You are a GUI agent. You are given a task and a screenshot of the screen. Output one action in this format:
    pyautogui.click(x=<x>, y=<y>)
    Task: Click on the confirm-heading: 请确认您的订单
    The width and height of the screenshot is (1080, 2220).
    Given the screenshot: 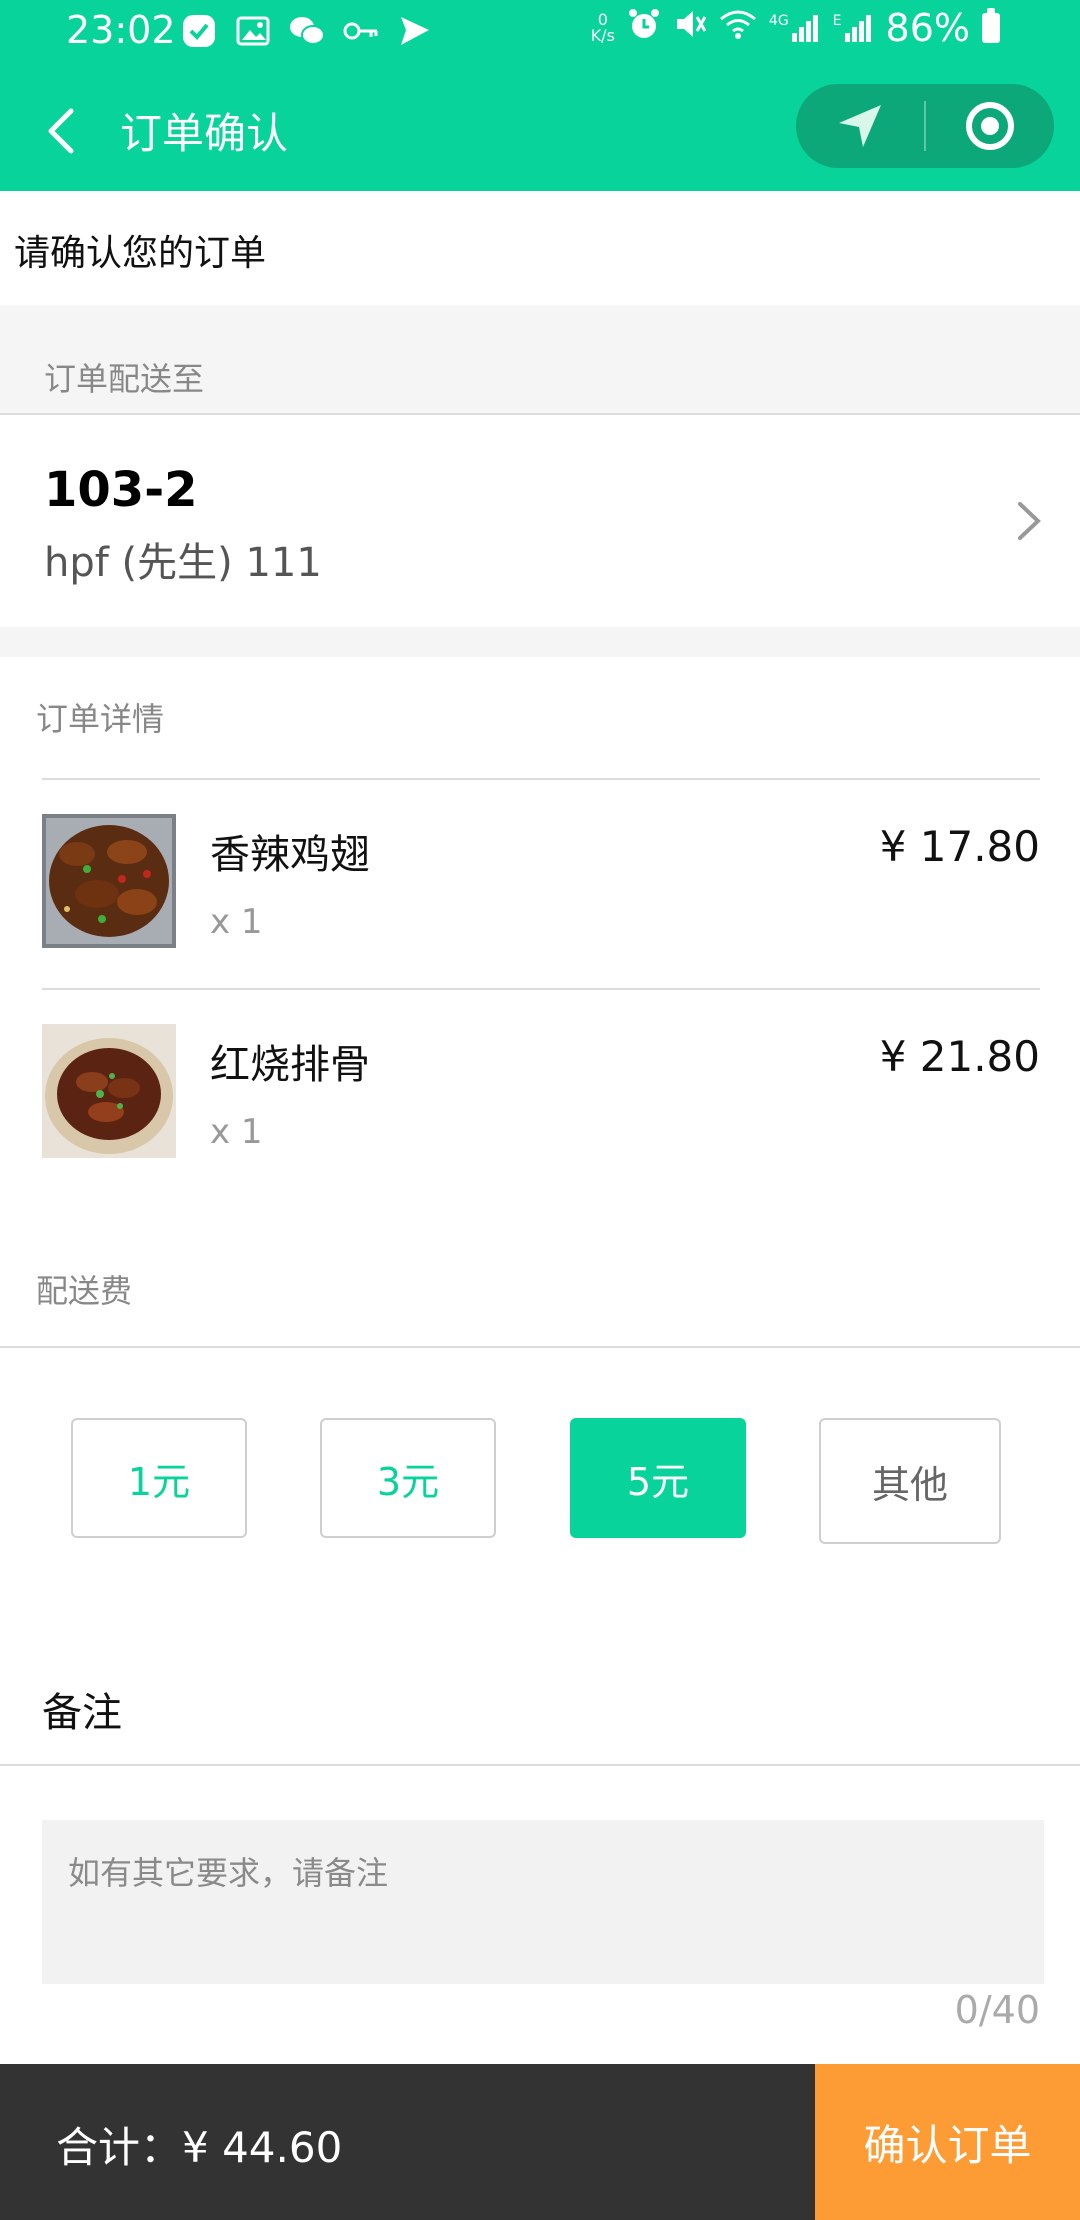 What is the action you would take?
    pyautogui.click(x=140, y=253)
    